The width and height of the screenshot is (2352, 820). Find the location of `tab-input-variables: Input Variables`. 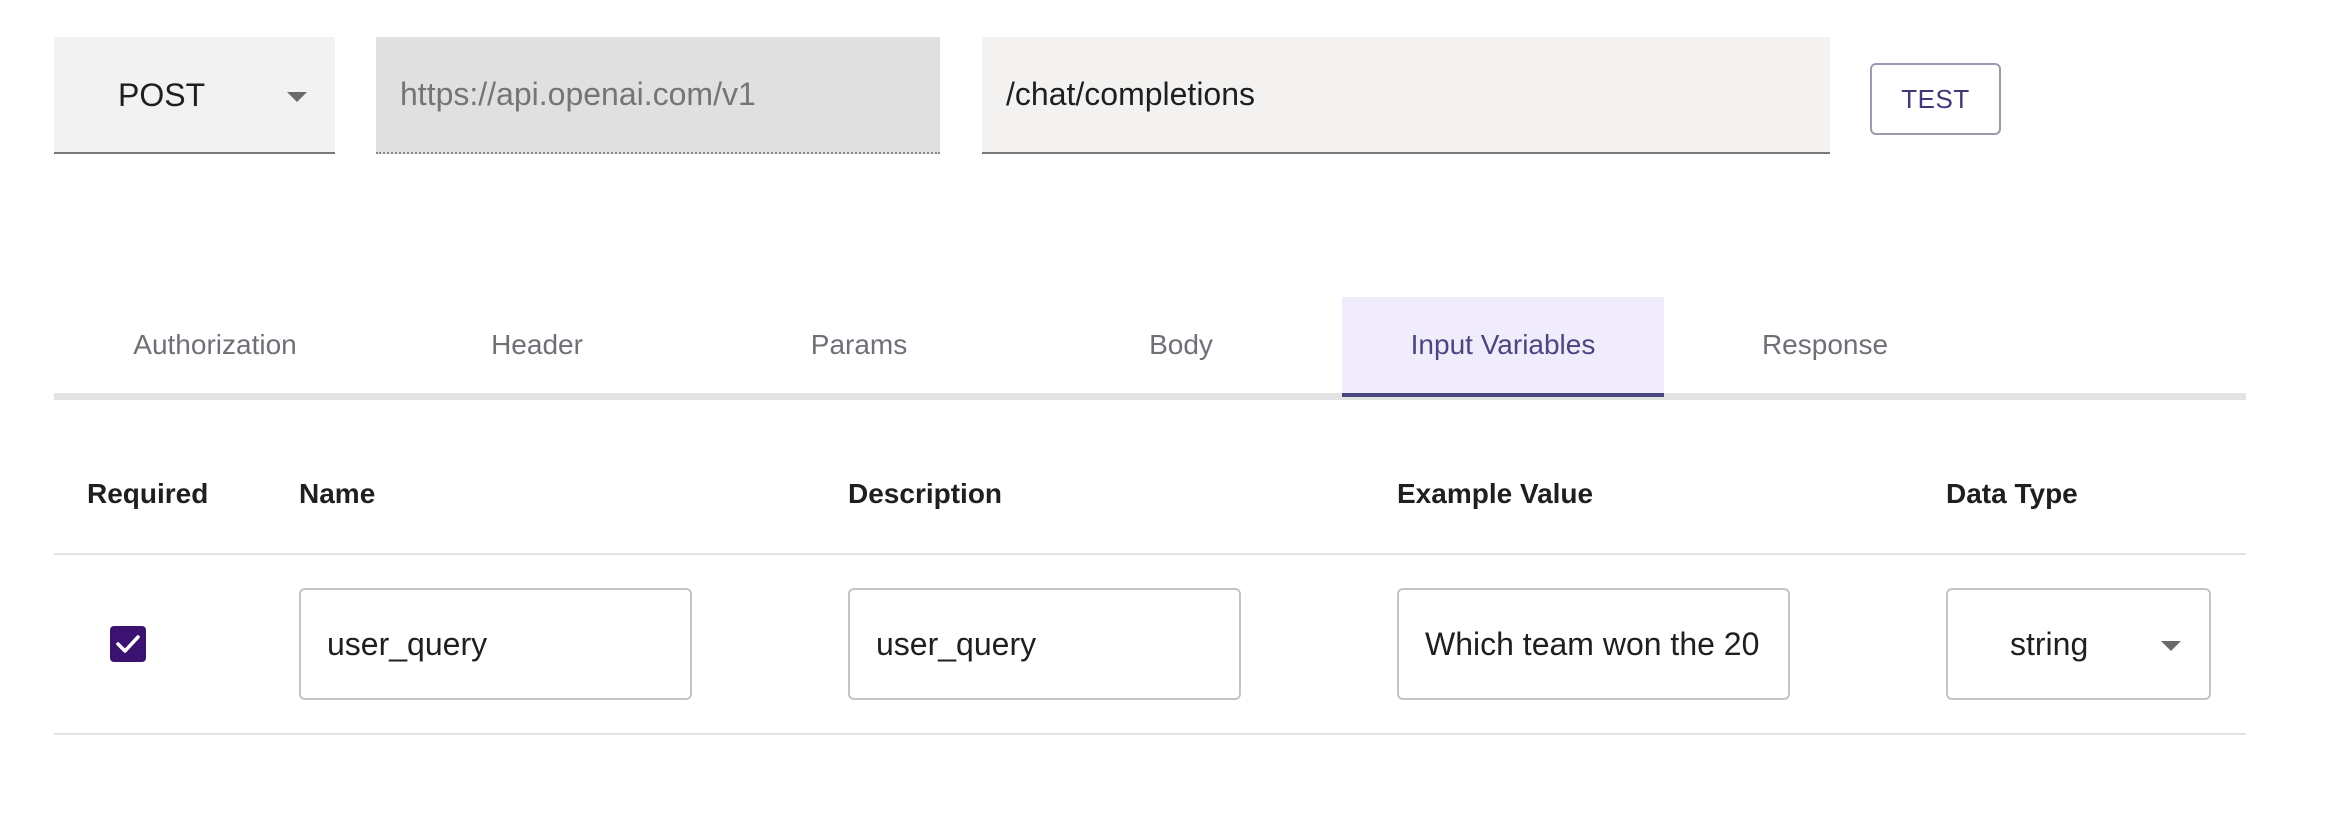

tab-input-variables: Input Variables is located at coordinates (1503, 347).